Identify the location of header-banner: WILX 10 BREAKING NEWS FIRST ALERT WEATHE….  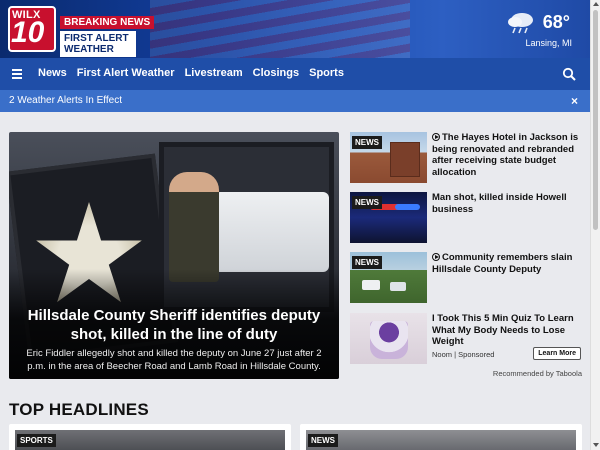
(295, 29).